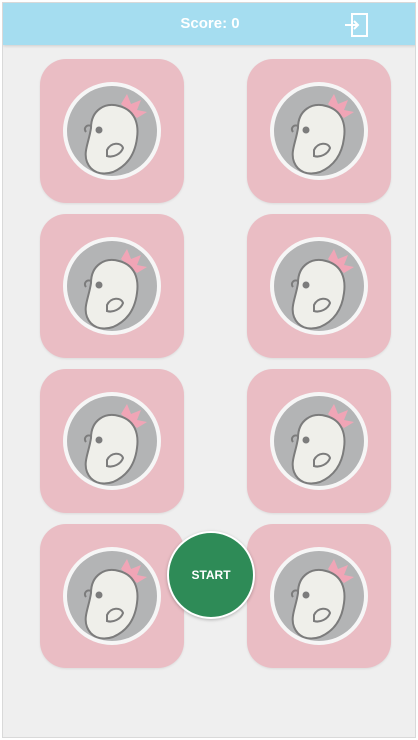 This screenshot has width=418, height=740. Describe the element at coordinates (206, 23) in the screenshot. I see `score-label: Score:` at that location.